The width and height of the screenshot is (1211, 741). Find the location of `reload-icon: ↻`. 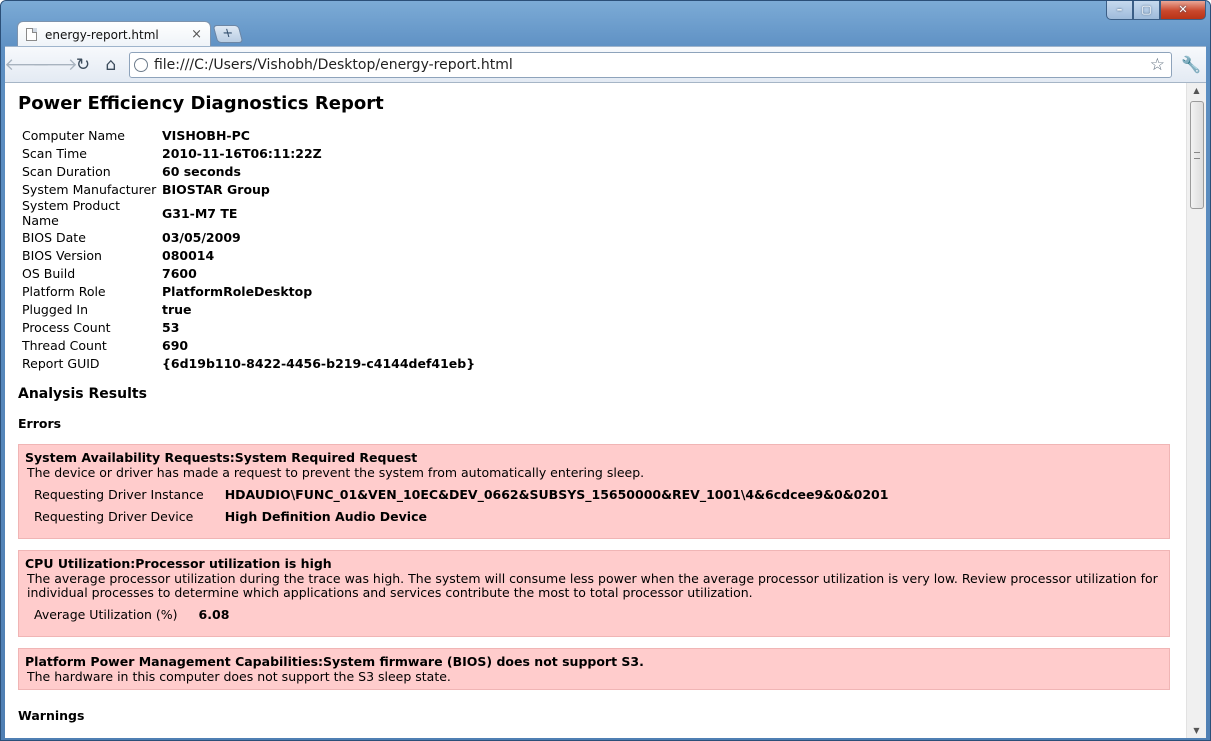

reload-icon: ↻ is located at coordinates (83, 64).